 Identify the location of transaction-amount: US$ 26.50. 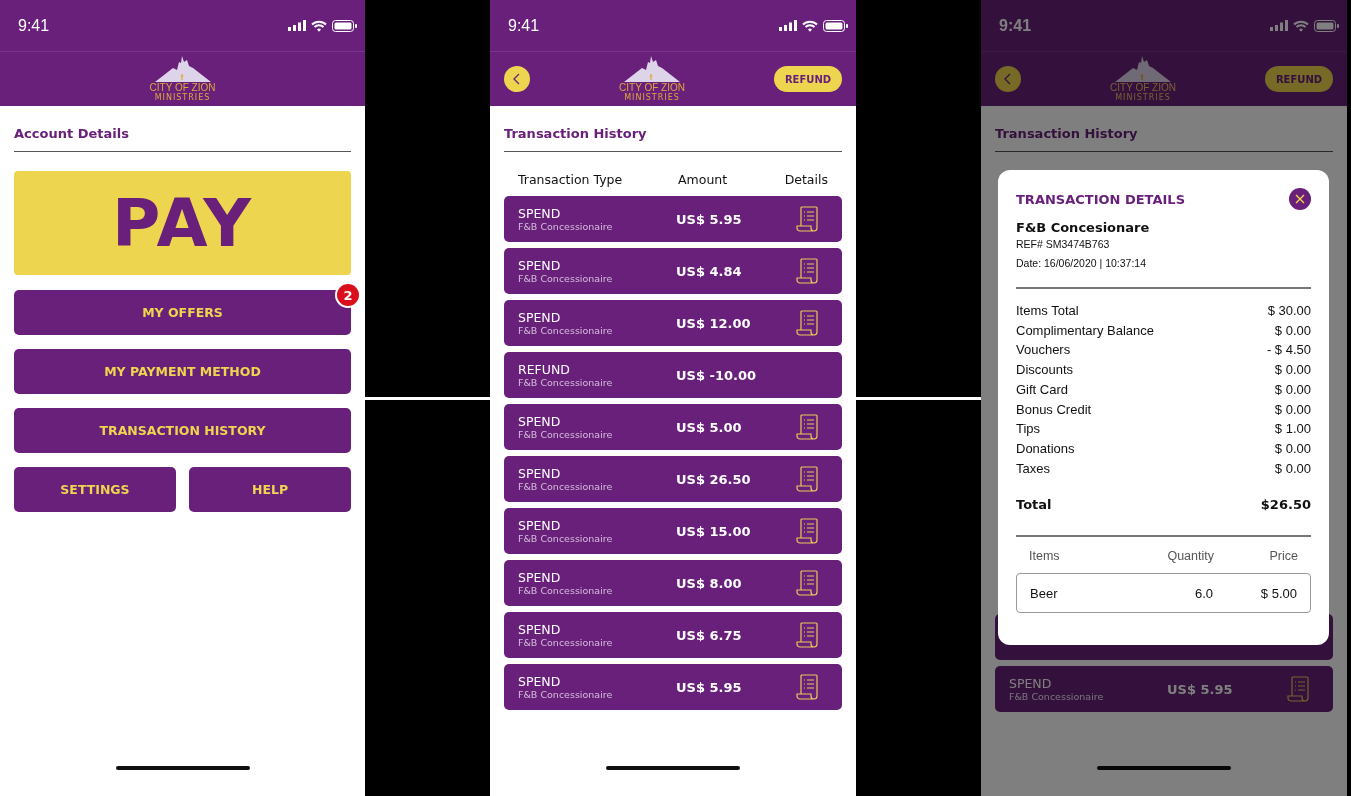
(714, 479).